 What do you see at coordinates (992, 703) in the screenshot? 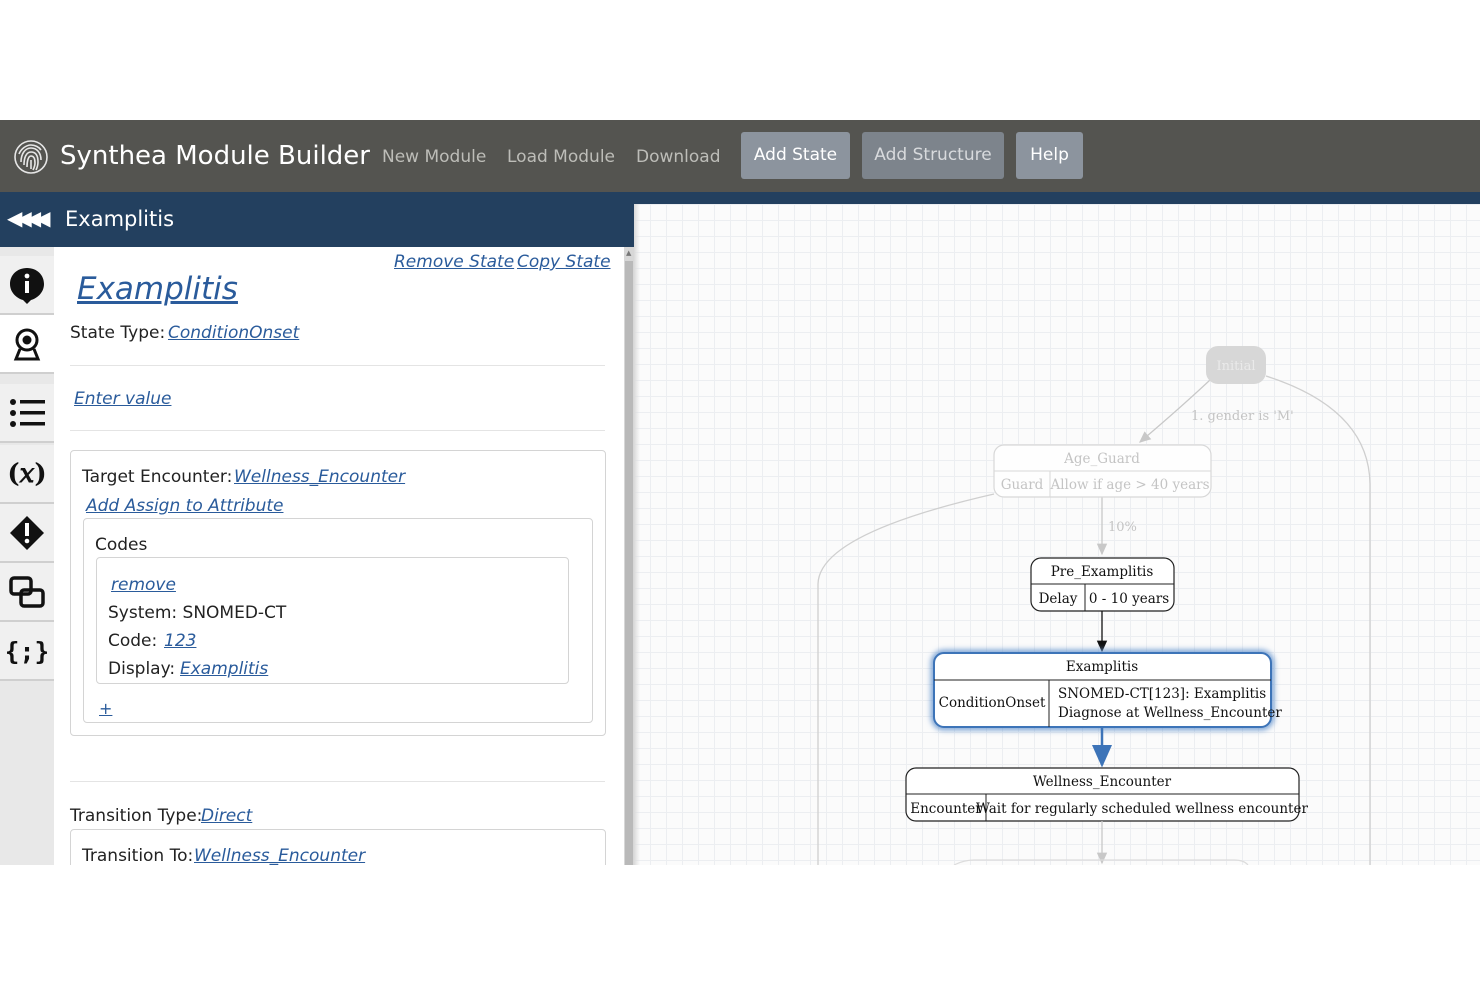
I see `examplitis-type: ConditionOnset` at bounding box center [992, 703].